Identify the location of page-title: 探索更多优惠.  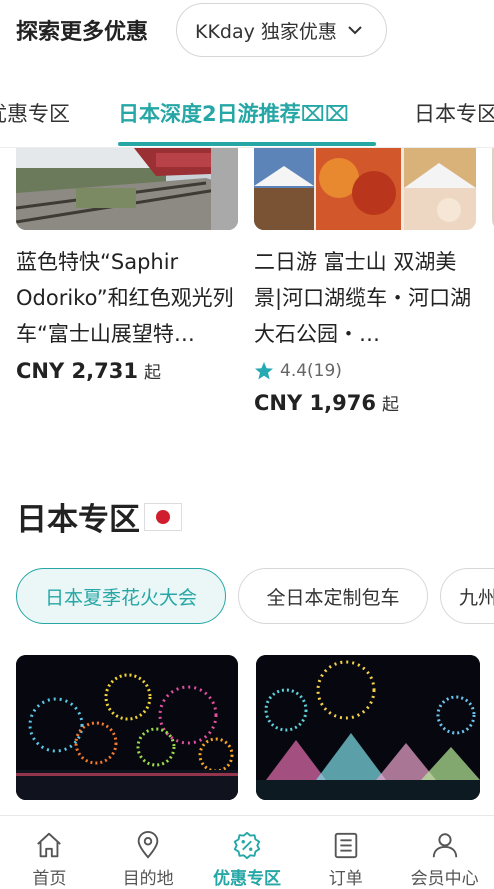
(82, 32).